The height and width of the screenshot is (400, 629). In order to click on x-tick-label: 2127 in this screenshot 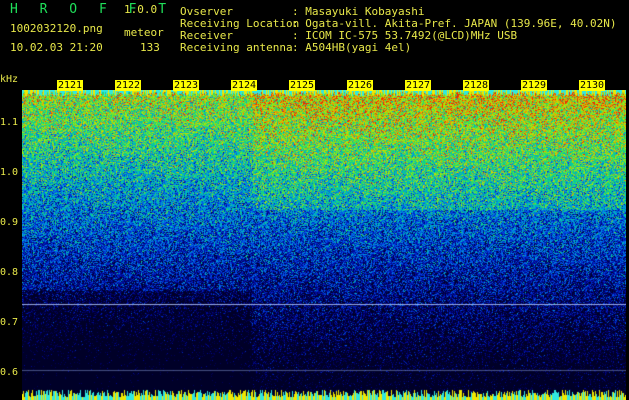, I will do `click(418, 85)`.